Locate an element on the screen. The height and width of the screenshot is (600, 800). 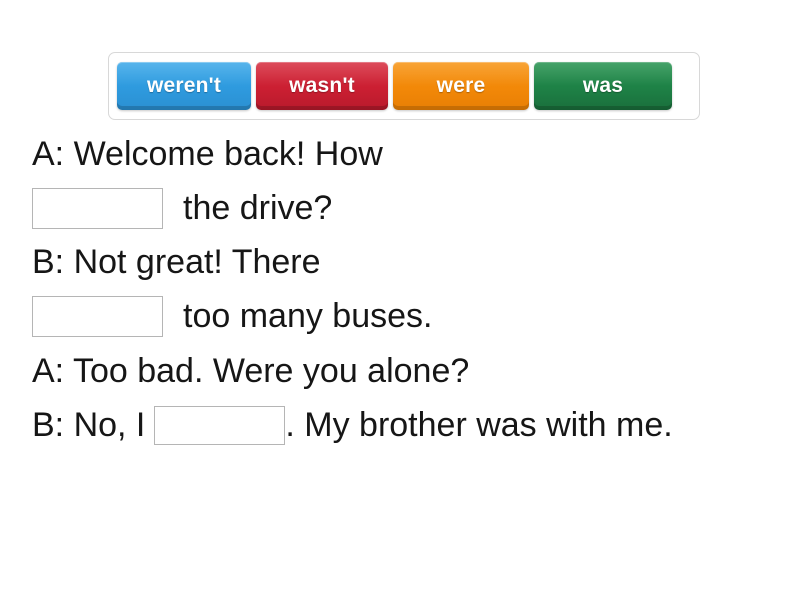
sentence-text: B: No, I is located at coordinates (89, 424).